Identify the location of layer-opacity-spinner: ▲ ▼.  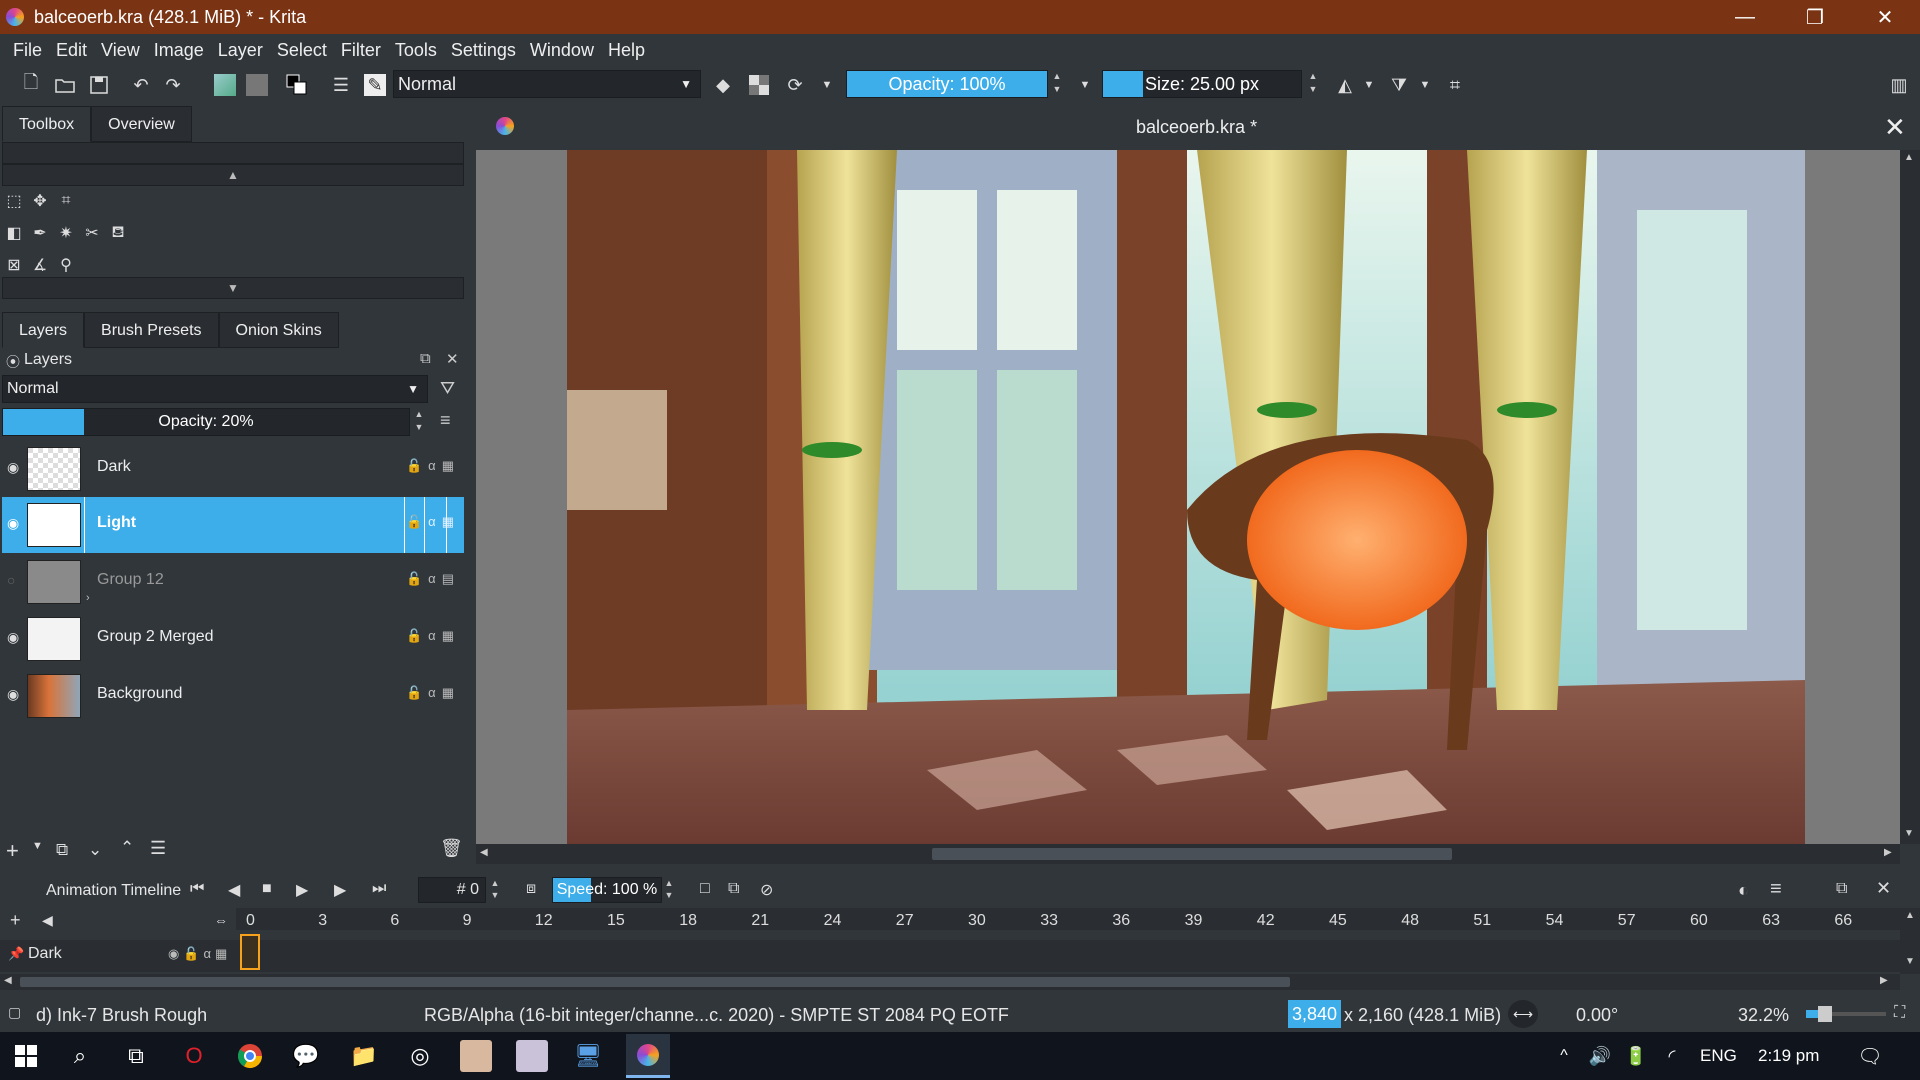
(419, 422).